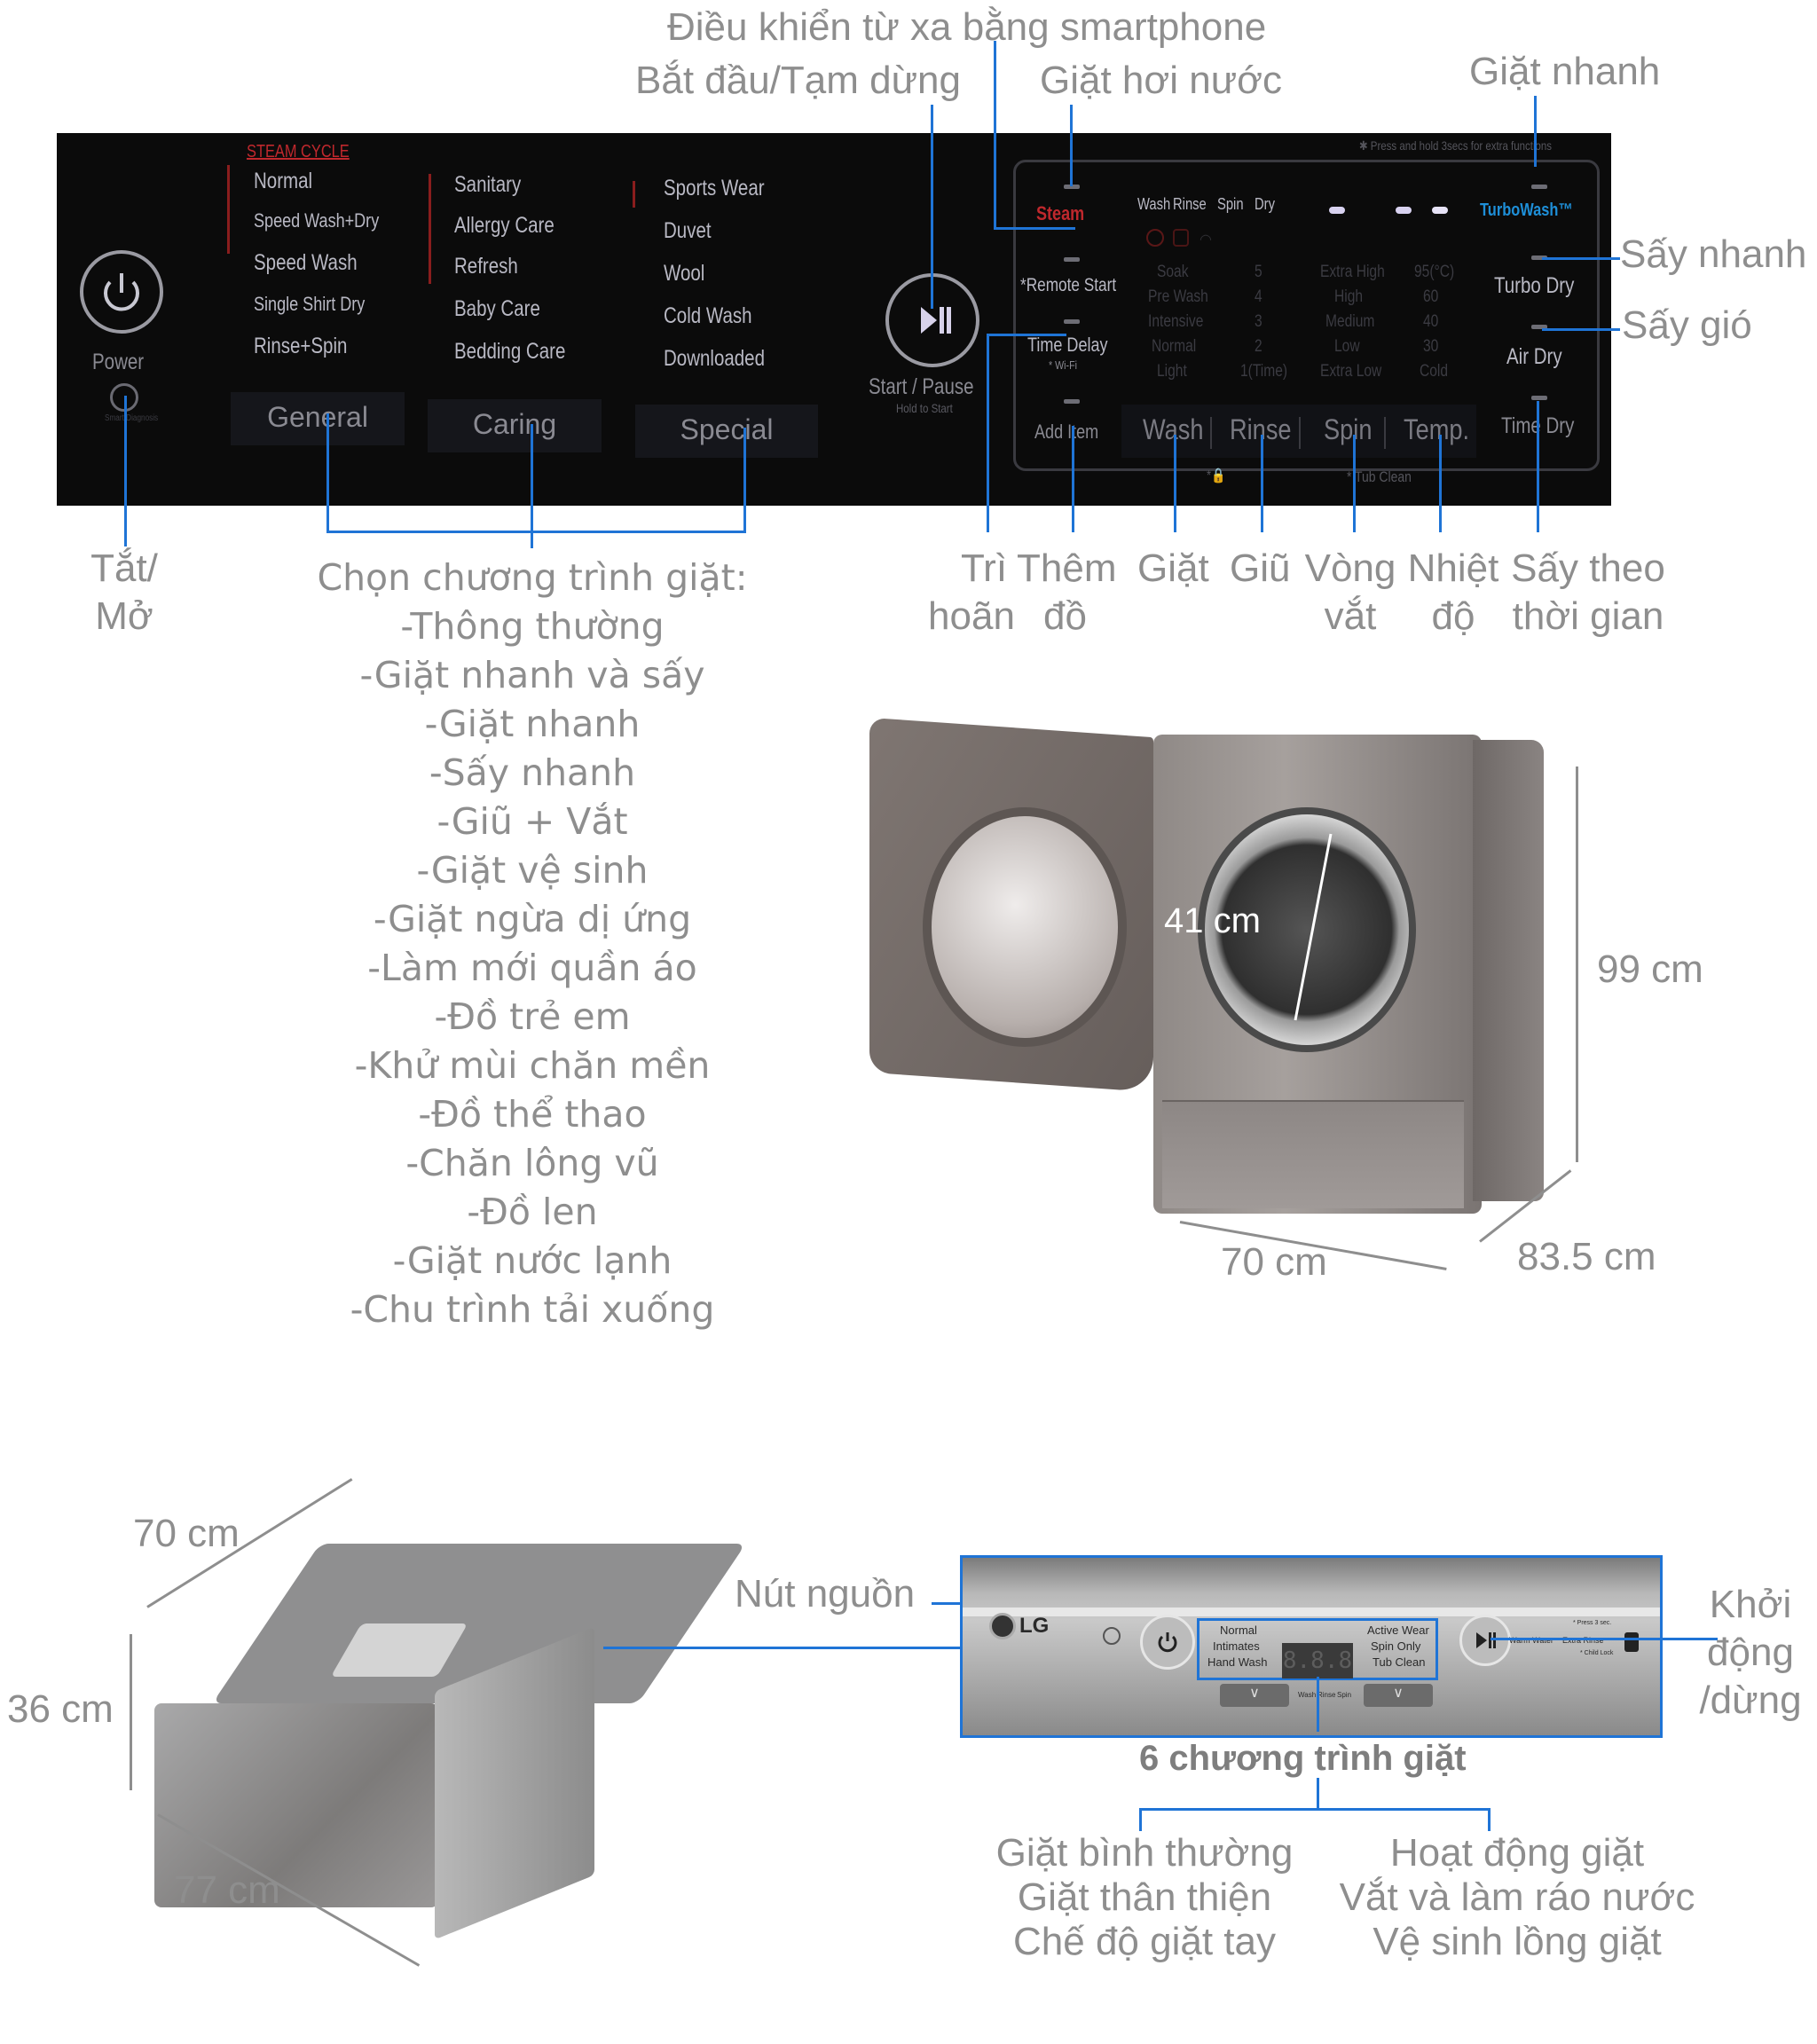 Image resolution: width=1817 pixels, height=2044 pixels. Describe the element at coordinates (924, 408) in the screenshot. I see `hold-to-start-label: Hold to Start` at that location.